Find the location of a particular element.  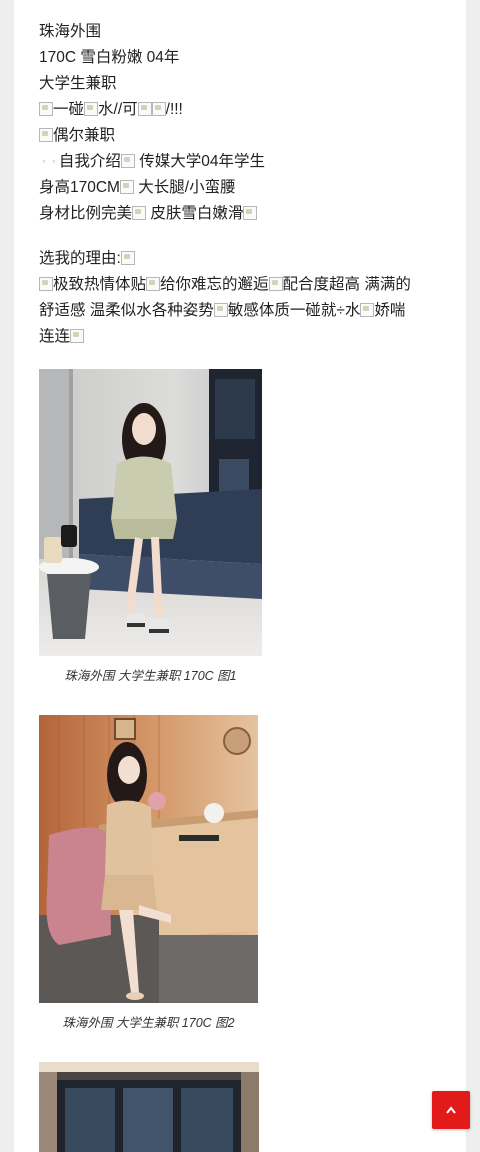

article-line: 身高170CM 大长腿/小蛮腰 is located at coordinates (229, 188).